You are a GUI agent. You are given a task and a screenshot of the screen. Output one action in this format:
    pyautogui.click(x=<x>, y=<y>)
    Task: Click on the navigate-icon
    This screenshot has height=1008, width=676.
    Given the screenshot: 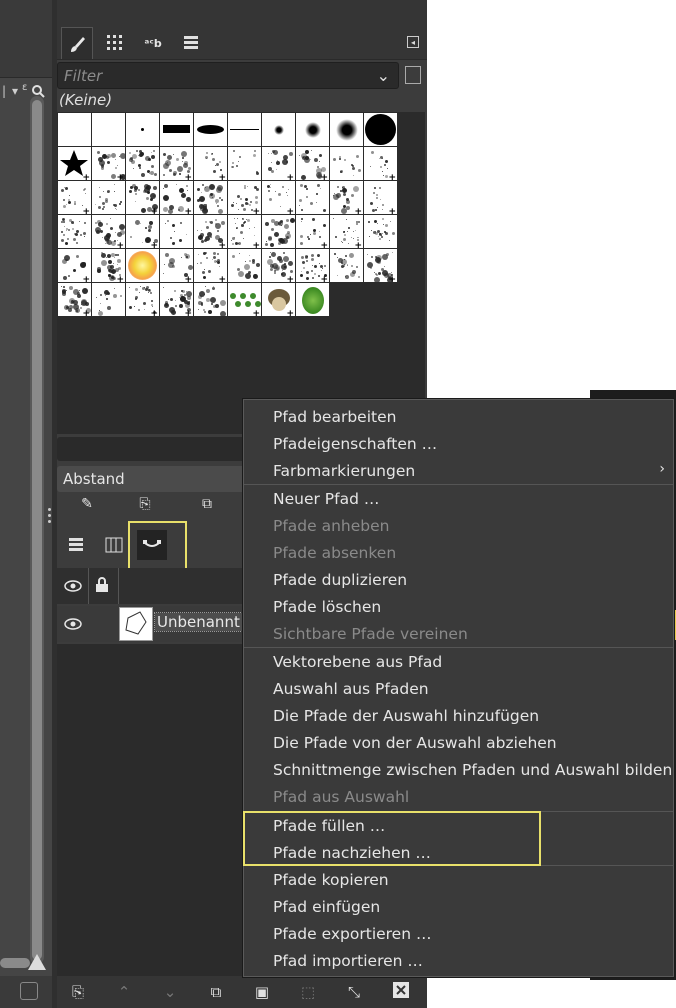 What is the action you would take?
    pyautogui.click(x=29, y=991)
    